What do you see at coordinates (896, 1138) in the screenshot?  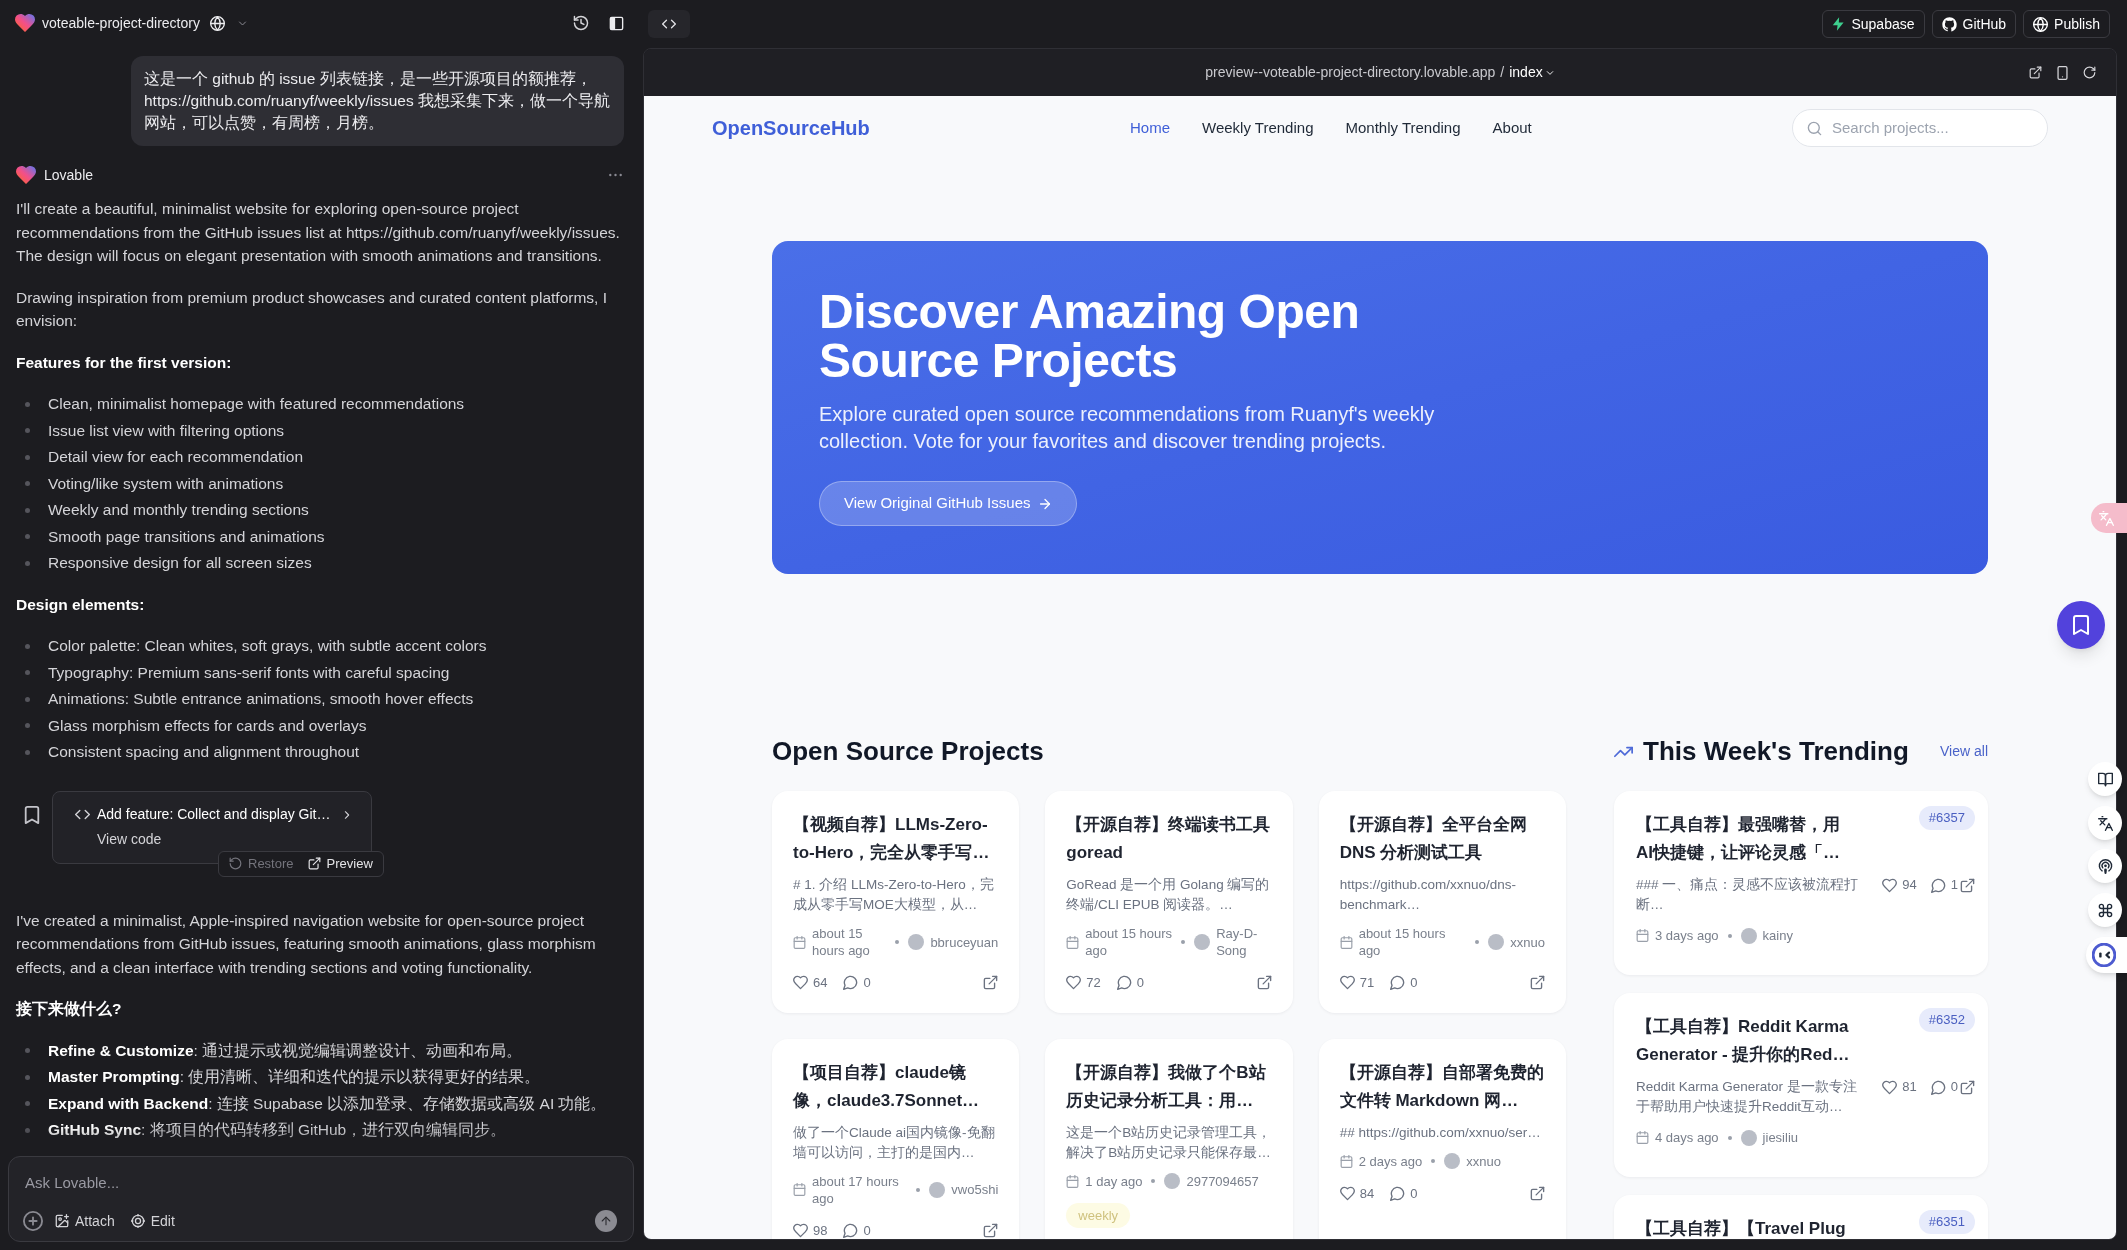 I see `project-card: 【项目自荐】claude镜像，claude3.7Sonnet… 做了一个Claude ai国内镜像-免翻墙可以访问，主打的是国内… about 17 hours ago vwo5shi 98 0` at bounding box center [896, 1138].